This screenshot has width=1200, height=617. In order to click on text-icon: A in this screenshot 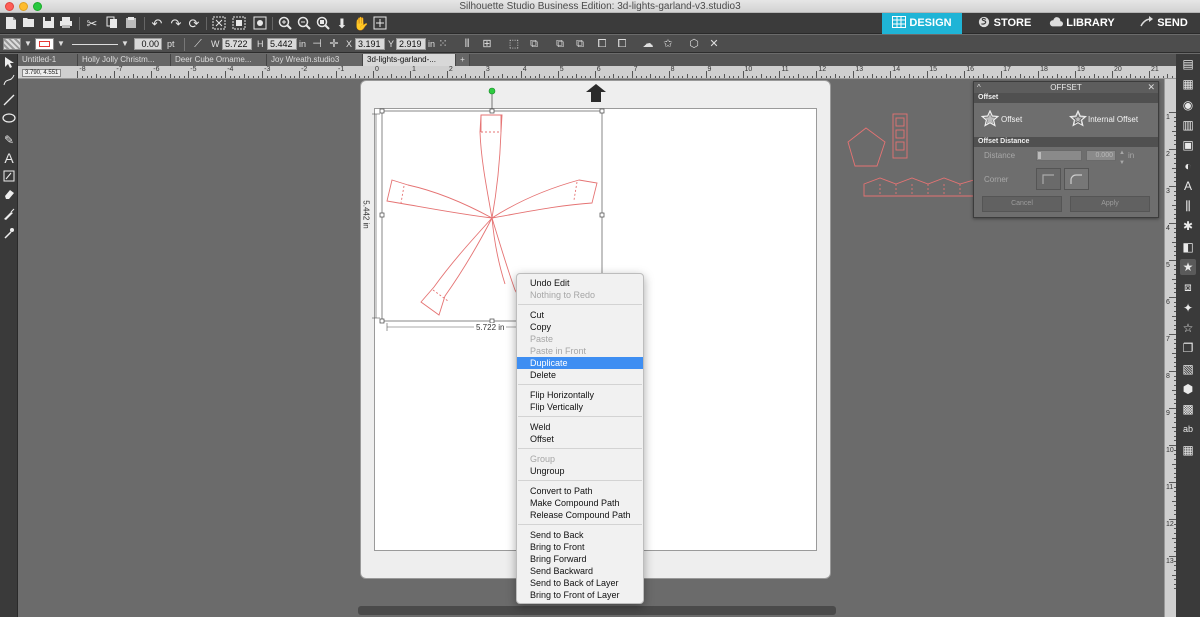, I will do `click(9, 158)`.